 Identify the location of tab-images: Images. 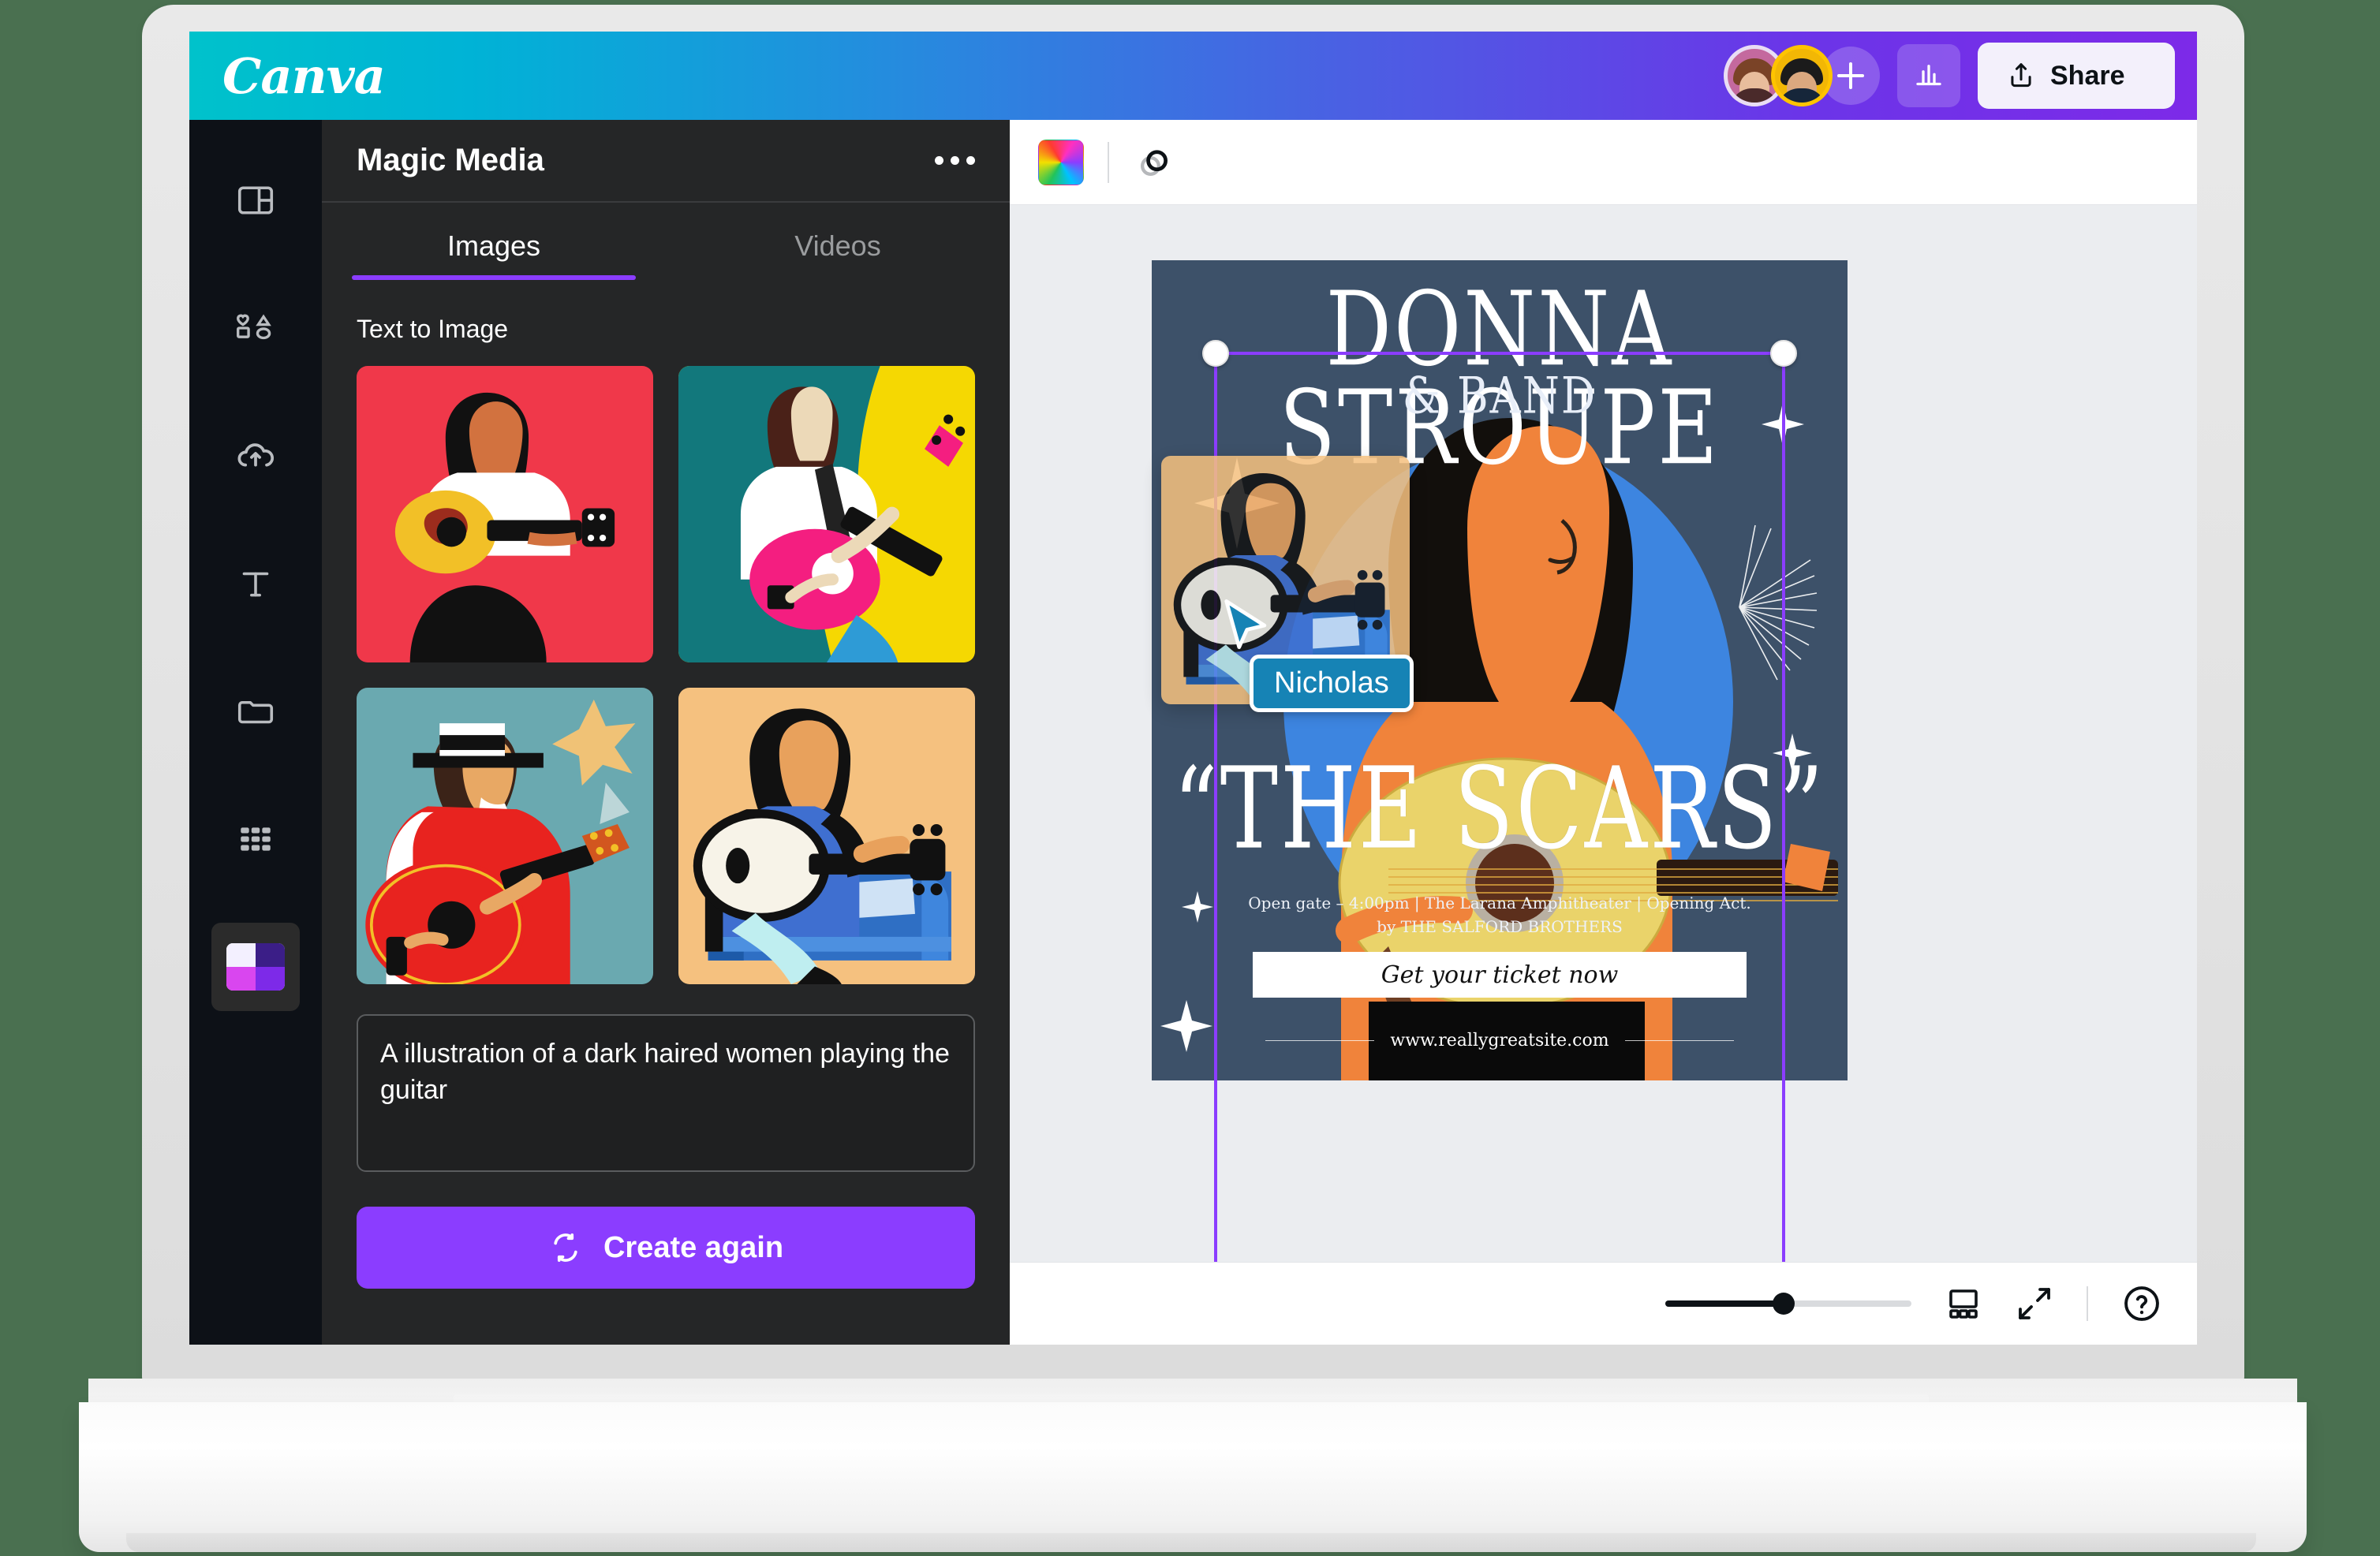
(494, 255).